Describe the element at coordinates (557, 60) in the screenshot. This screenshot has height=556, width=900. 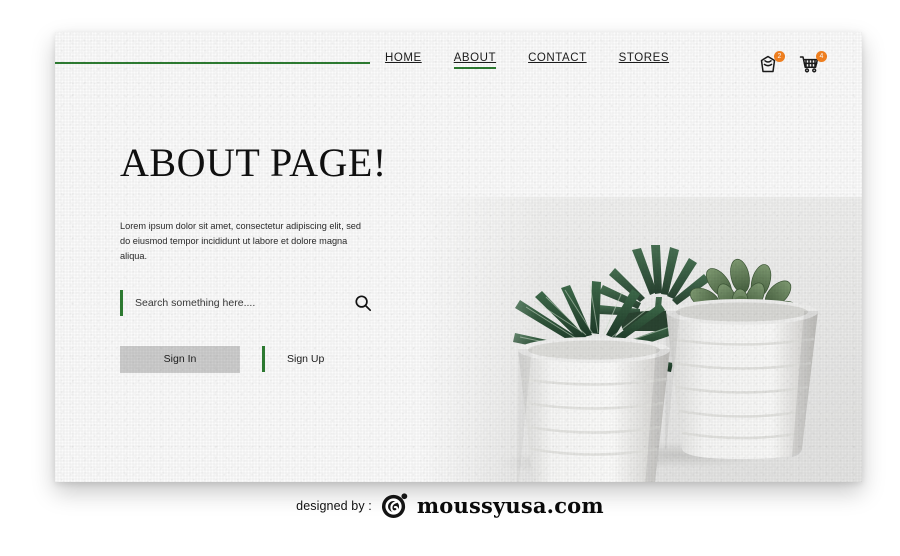
I see `nav-item-contact: CONTACT` at that location.